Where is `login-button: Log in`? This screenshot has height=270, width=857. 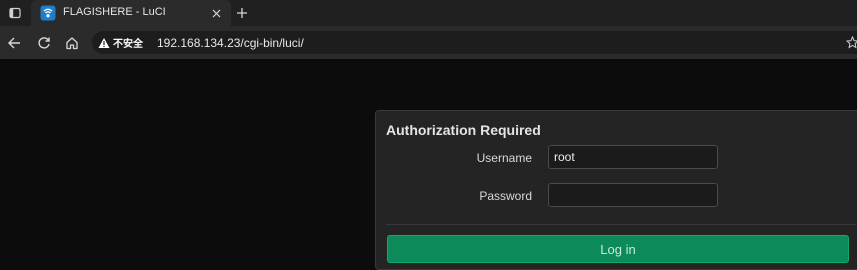 login-button: Log in is located at coordinates (618, 249).